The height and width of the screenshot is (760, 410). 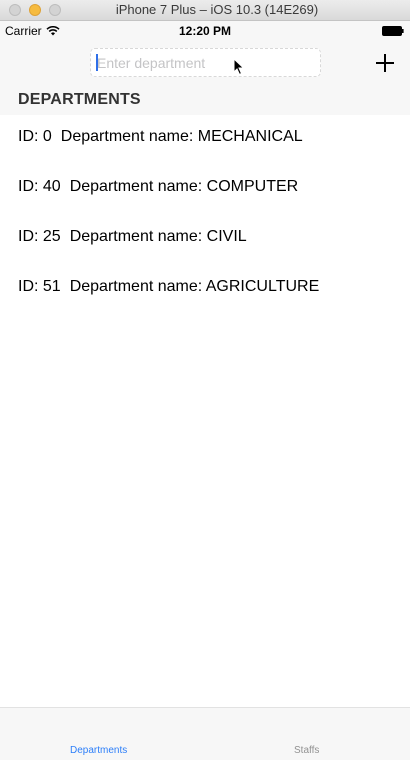 What do you see at coordinates (217, 9) in the screenshot?
I see `window-title: iPhone 7 Plus – iOS 10.3 (14E269)` at bounding box center [217, 9].